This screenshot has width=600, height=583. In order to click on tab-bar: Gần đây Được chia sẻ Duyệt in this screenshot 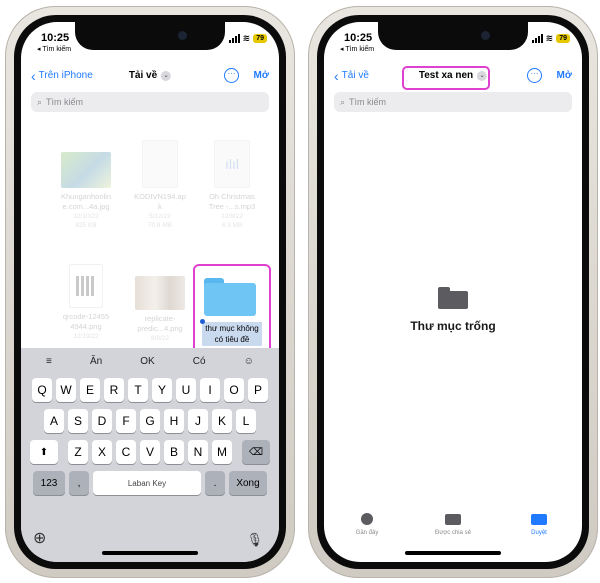, I will do `click(453, 527)`.